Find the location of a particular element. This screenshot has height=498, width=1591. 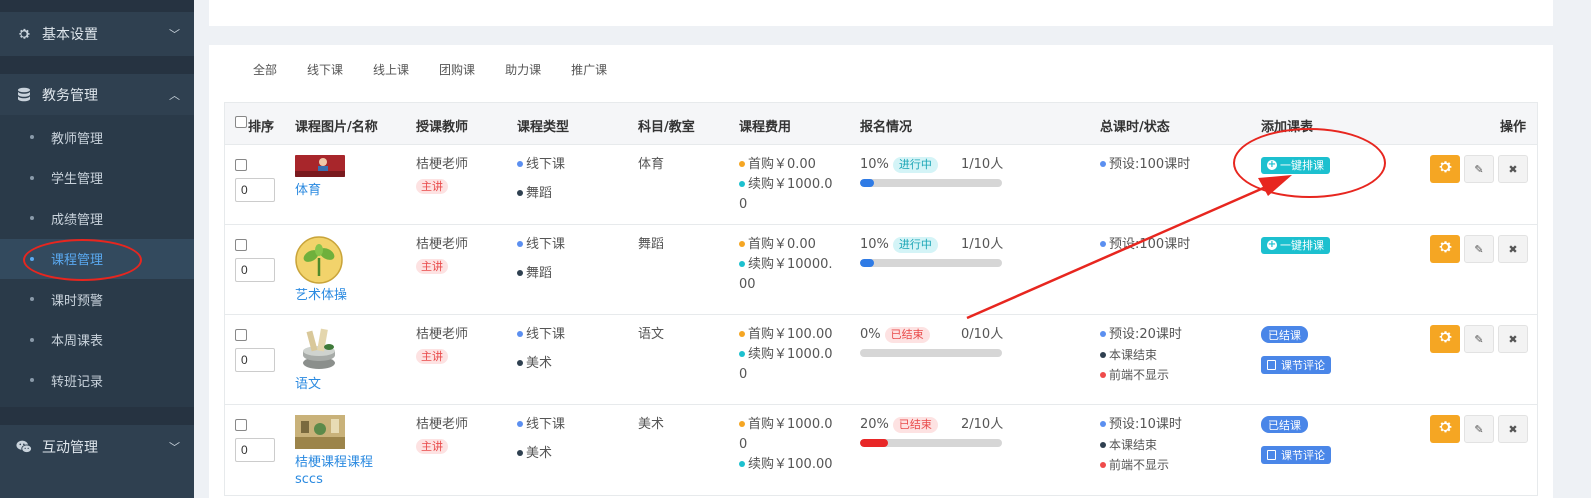

sidebar-item-class-transfers: 转班记录 is located at coordinates (97, 380).